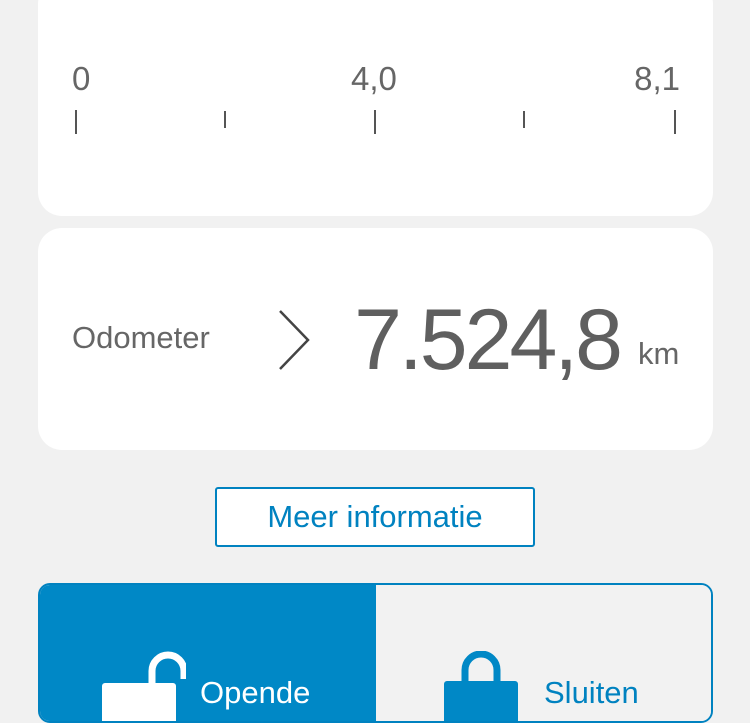 The image size is (750, 723). I want to click on odometer-unit: km, so click(659, 353).